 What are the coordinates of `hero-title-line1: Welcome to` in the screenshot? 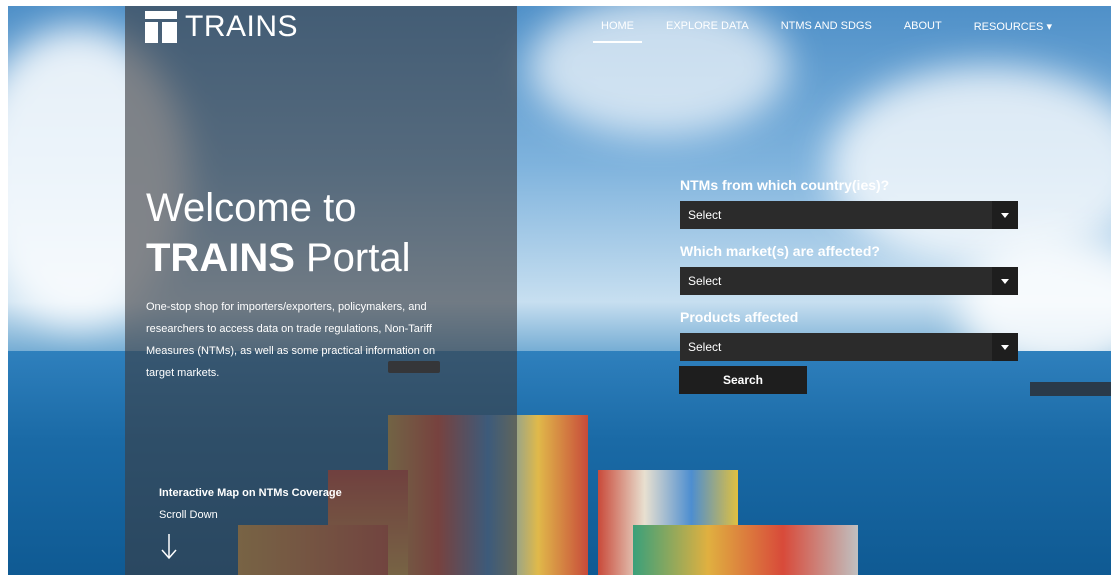 It's located at (251, 208).